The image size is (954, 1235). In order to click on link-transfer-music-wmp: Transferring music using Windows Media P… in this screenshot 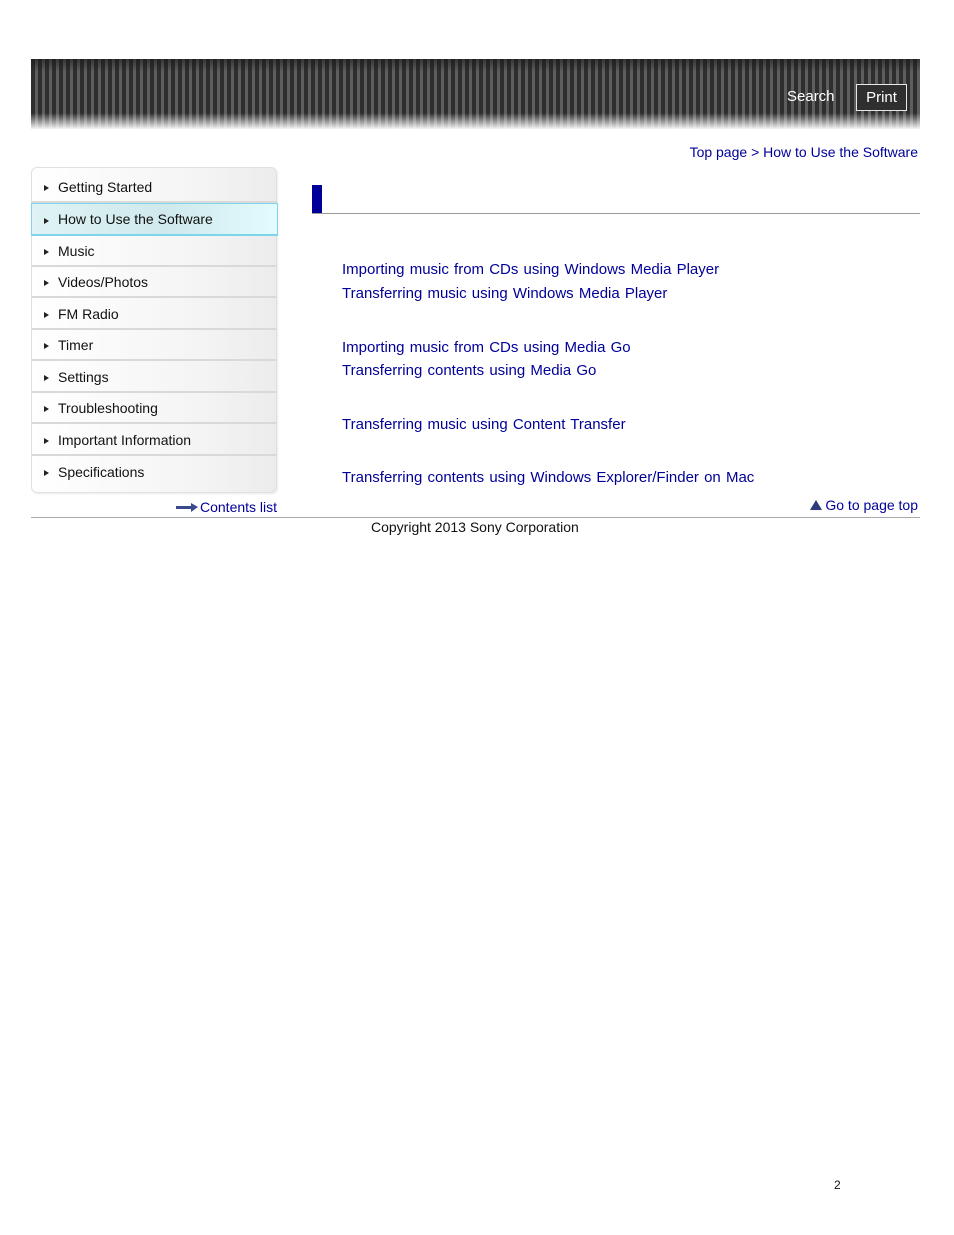, I will do `click(504, 293)`.